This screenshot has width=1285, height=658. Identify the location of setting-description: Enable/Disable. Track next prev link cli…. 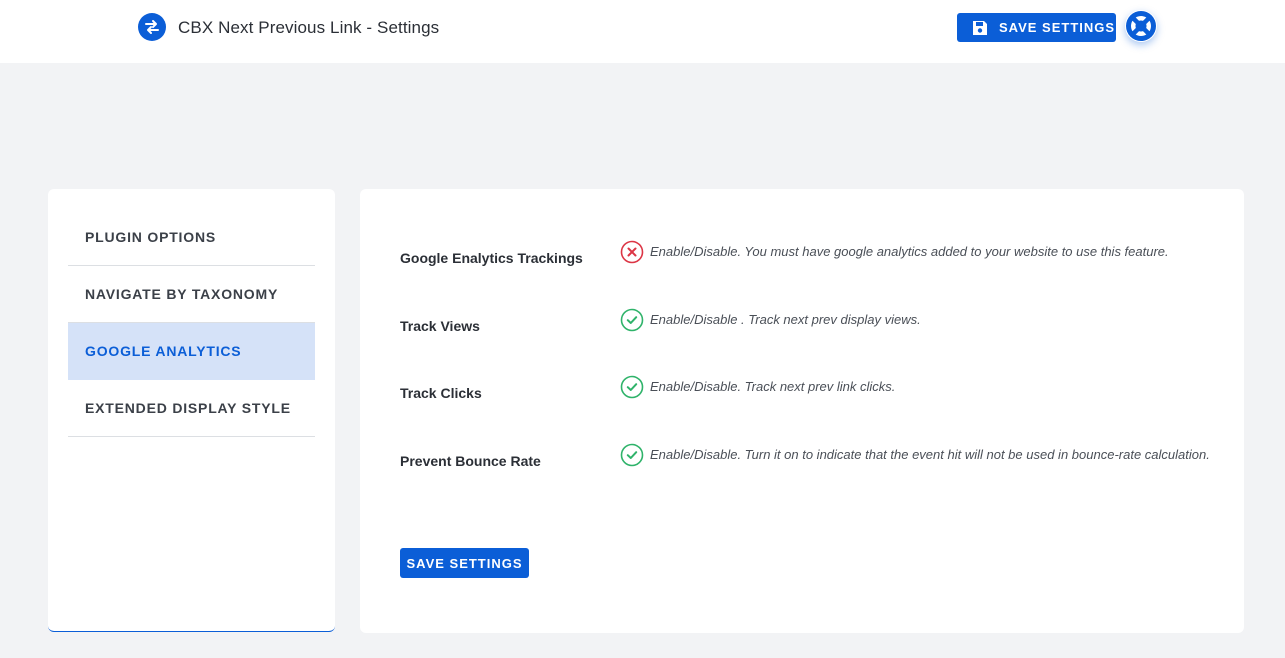
(773, 386).